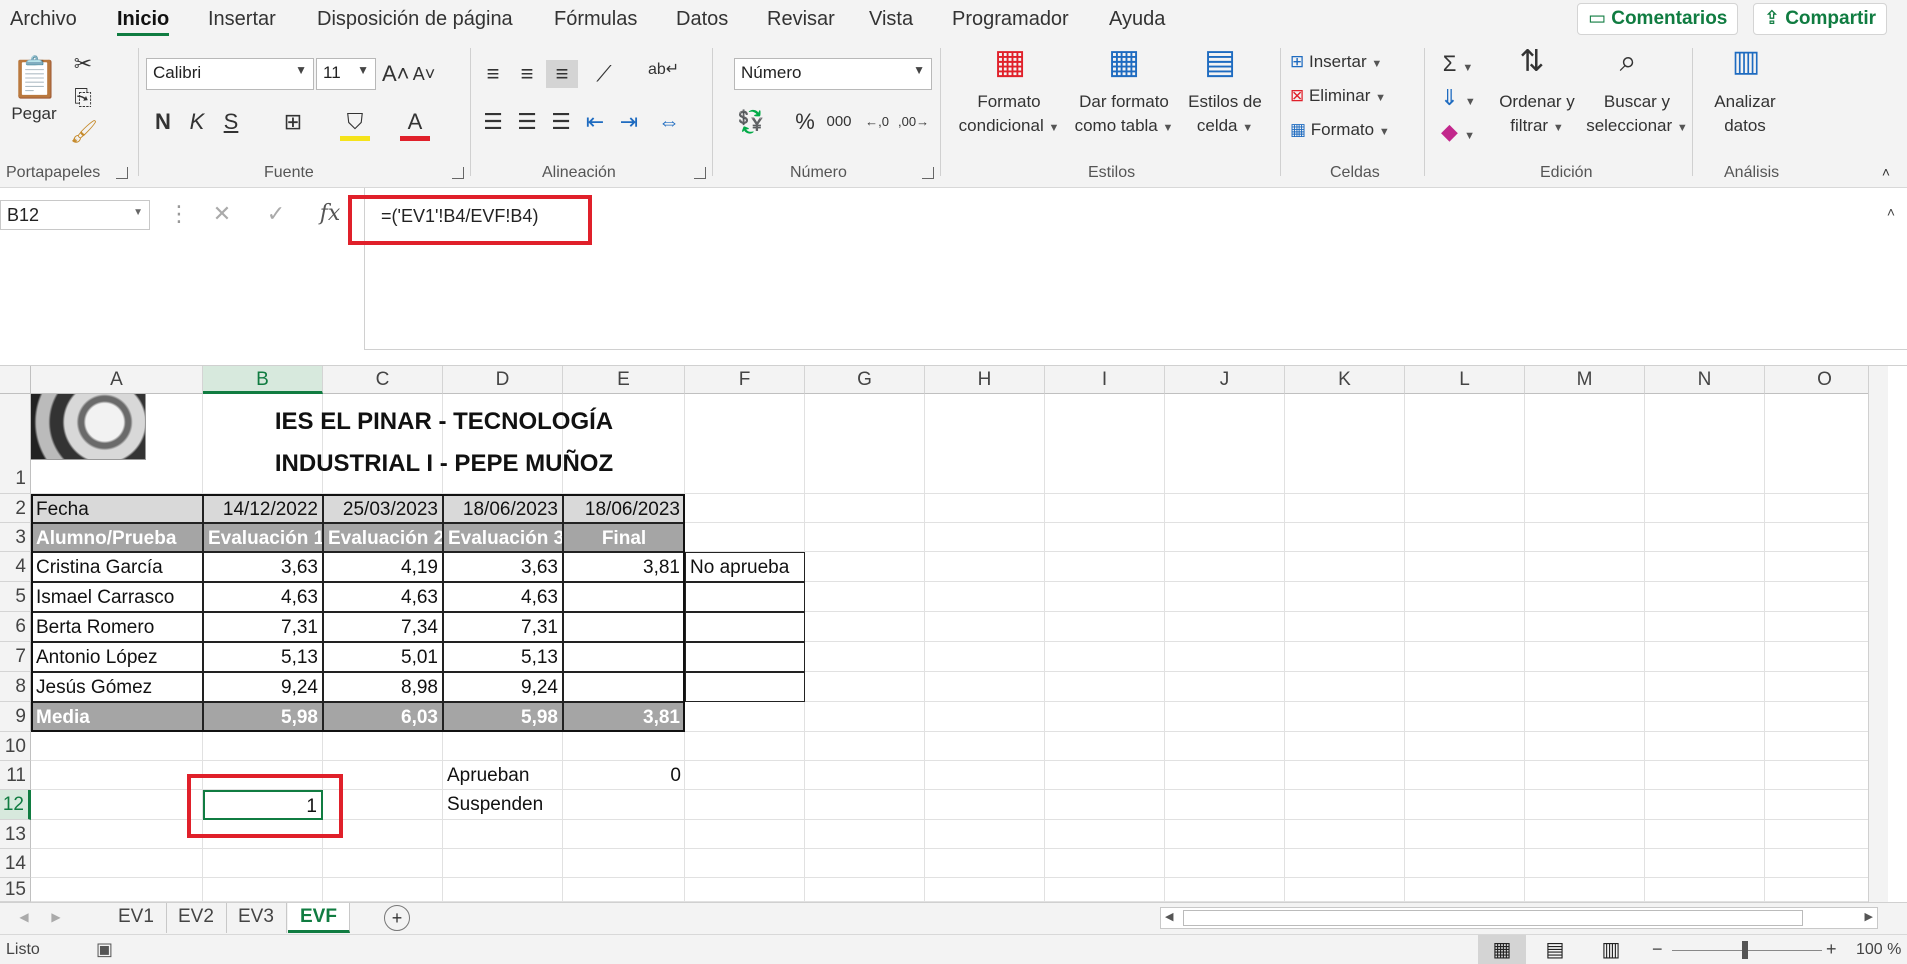  I want to click on column-header-d: D, so click(503, 380).